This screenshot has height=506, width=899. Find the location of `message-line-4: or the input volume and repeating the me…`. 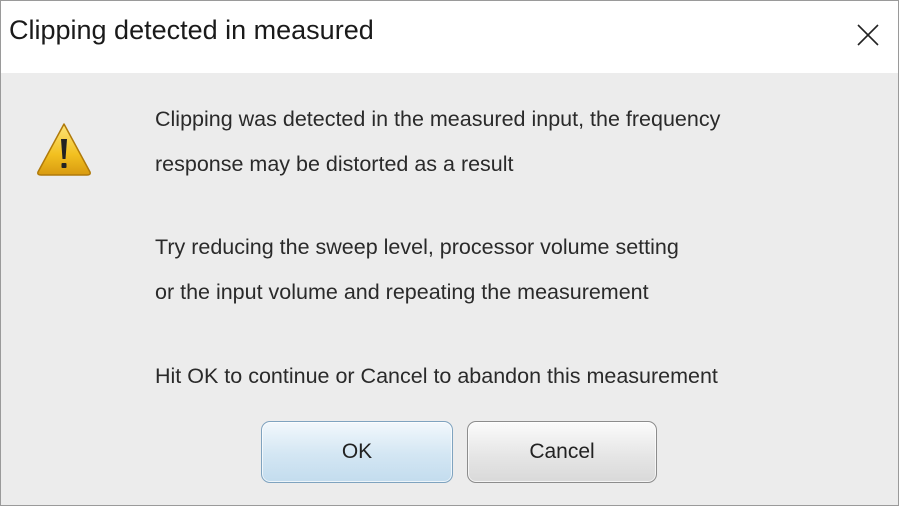

message-line-4: or the input volume and repeating the me… is located at coordinates (402, 292).